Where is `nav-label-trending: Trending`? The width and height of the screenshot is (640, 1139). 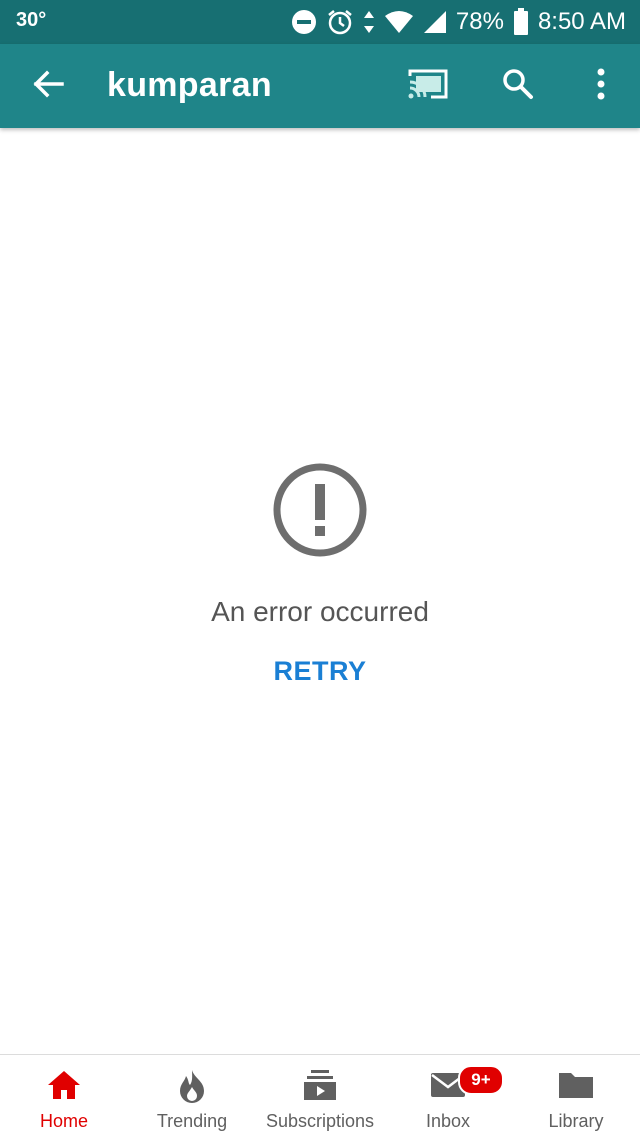
nav-label-trending: Trending is located at coordinates (192, 1121).